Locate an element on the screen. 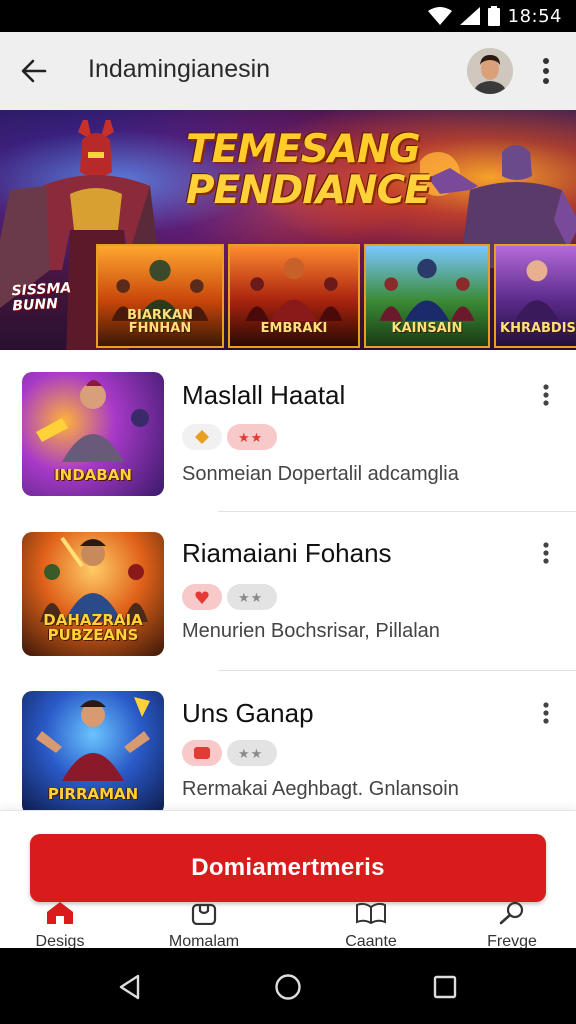 The width and height of the screenshot is (576, 1024). game-thumbnail-label: PIRRAMAN is located at coordinates (93, 794).